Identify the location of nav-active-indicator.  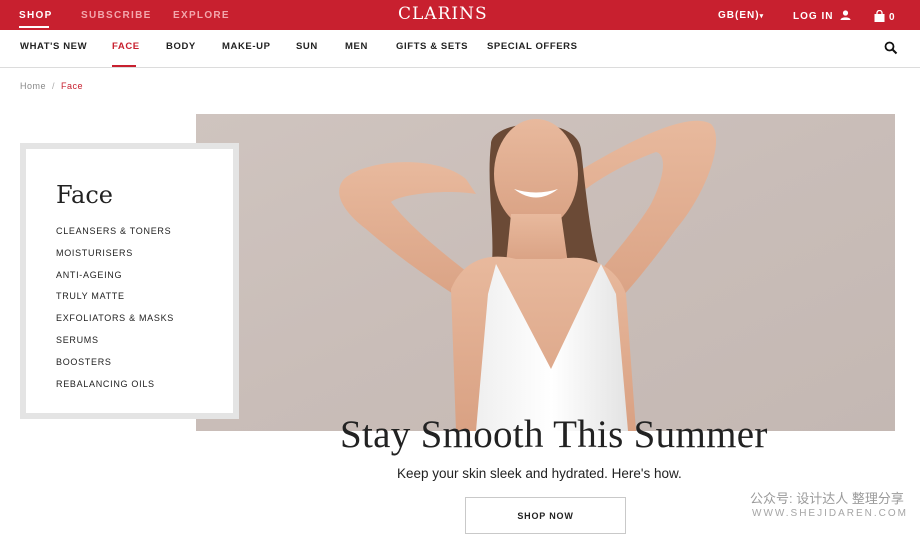
(124, 66).